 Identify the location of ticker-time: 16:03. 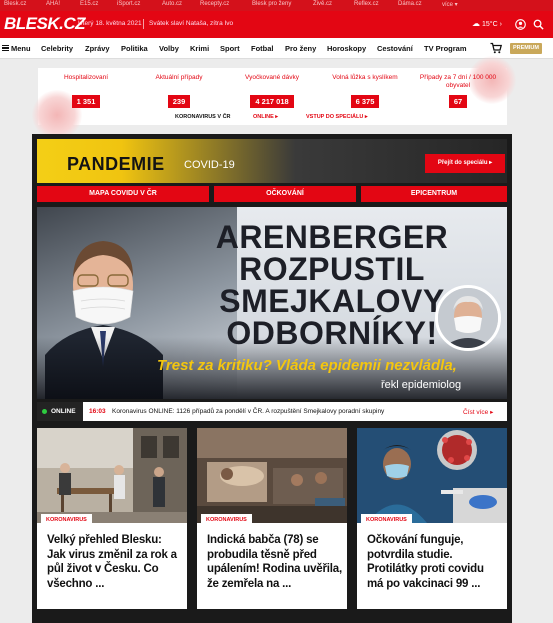
(97, 411).